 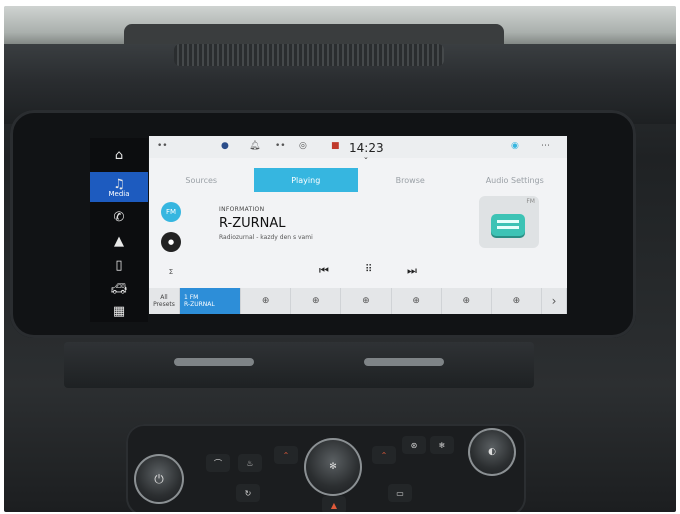 What do you see at coordinates (266, 237) in the screenshot?
I see `station-description: Radiozurnal - kazdy den s vami` at bounding box center [266, 237].